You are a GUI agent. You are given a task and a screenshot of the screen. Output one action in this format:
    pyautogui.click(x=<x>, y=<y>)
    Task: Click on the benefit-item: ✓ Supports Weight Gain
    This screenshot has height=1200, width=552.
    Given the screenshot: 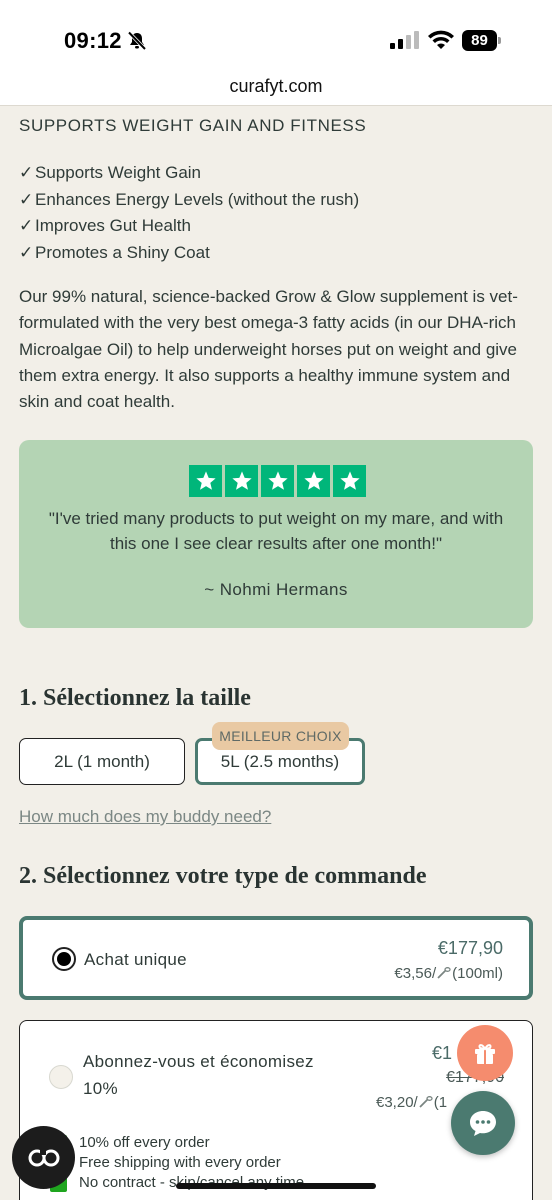 What is the action you would take?
    pyautogui.click(x=189, y=173)
    